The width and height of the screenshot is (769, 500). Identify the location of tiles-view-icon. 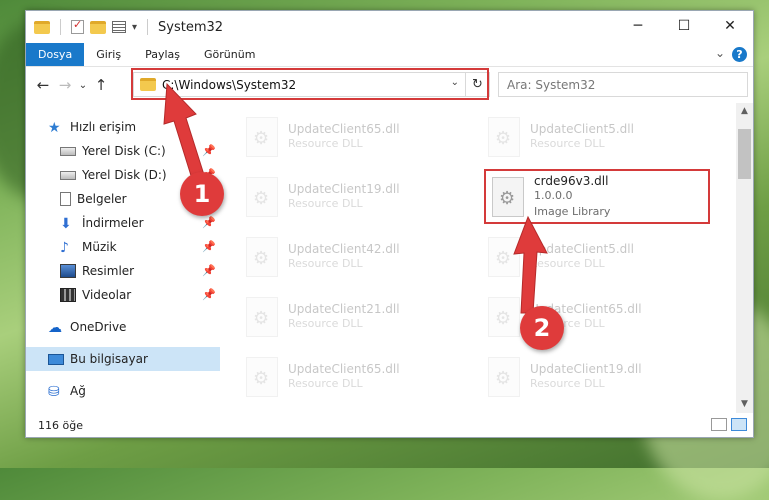
(739, 424).